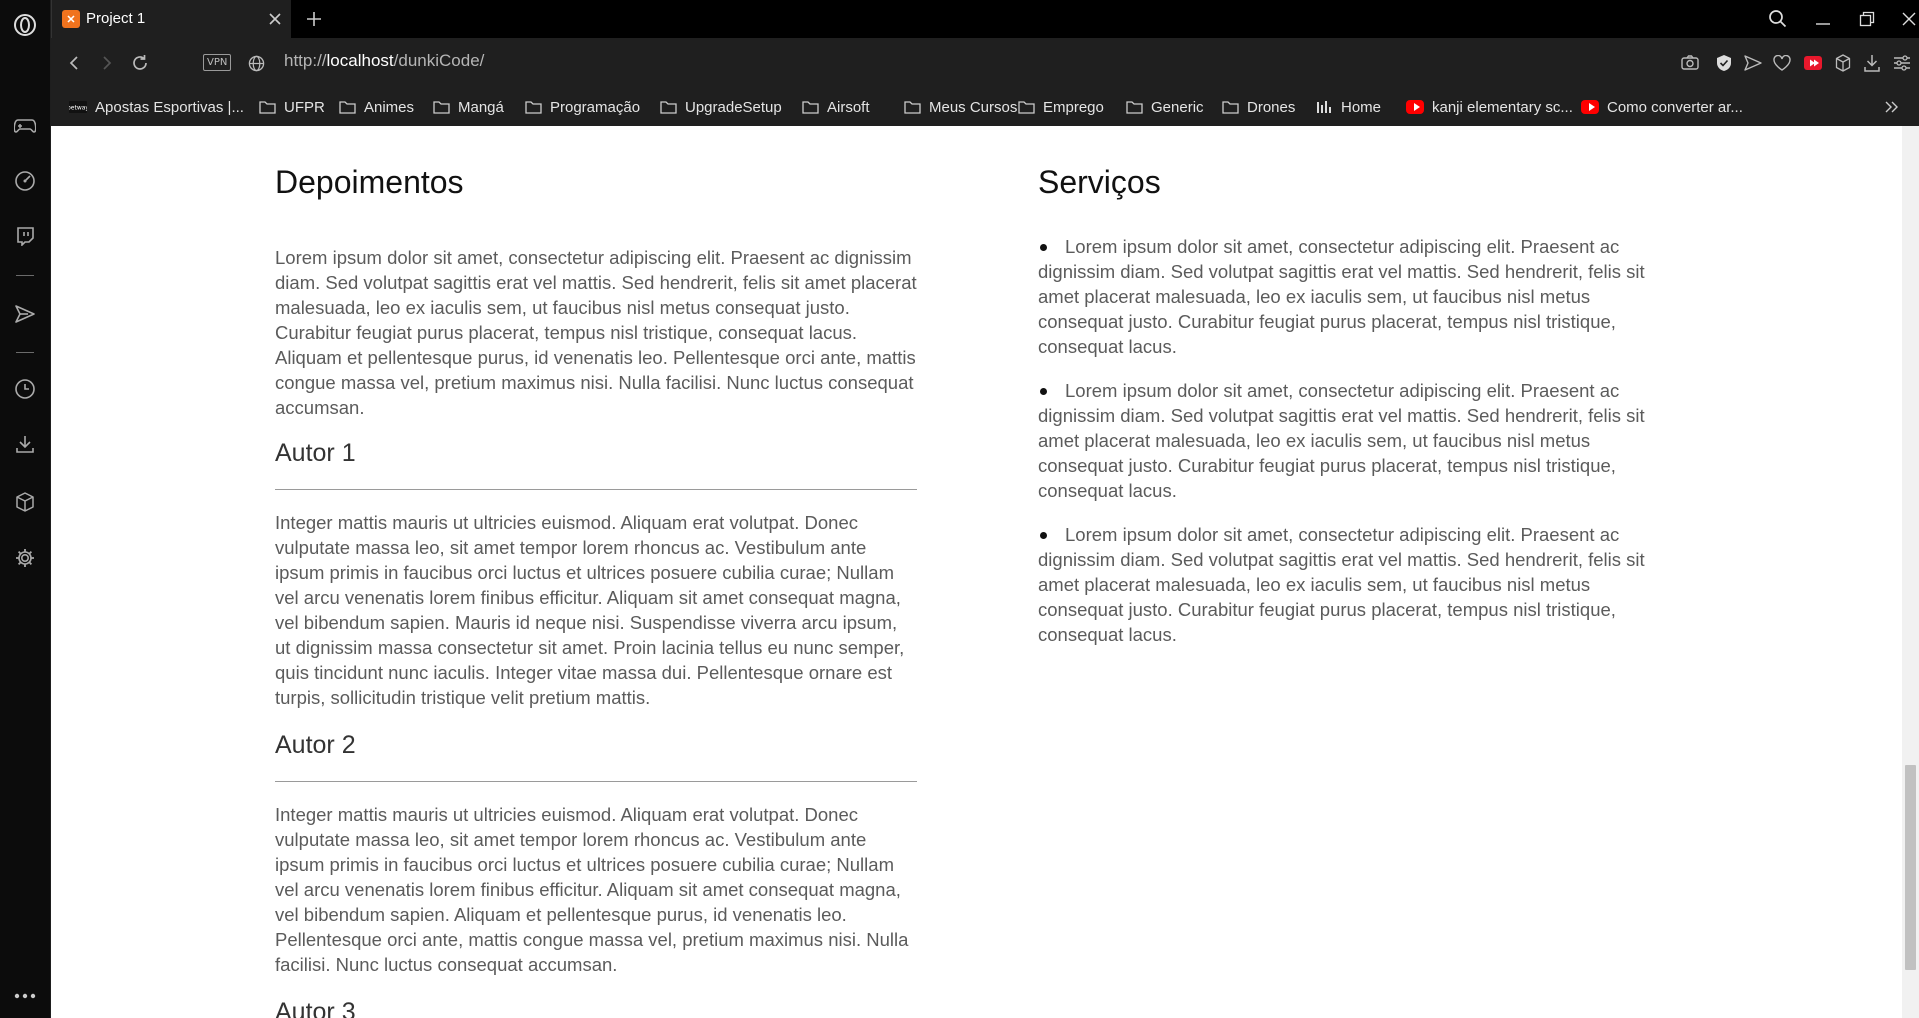 The height and width of the screenshot is (1018, 1919). I want to click on svg-text: betway, so click(78, 108).